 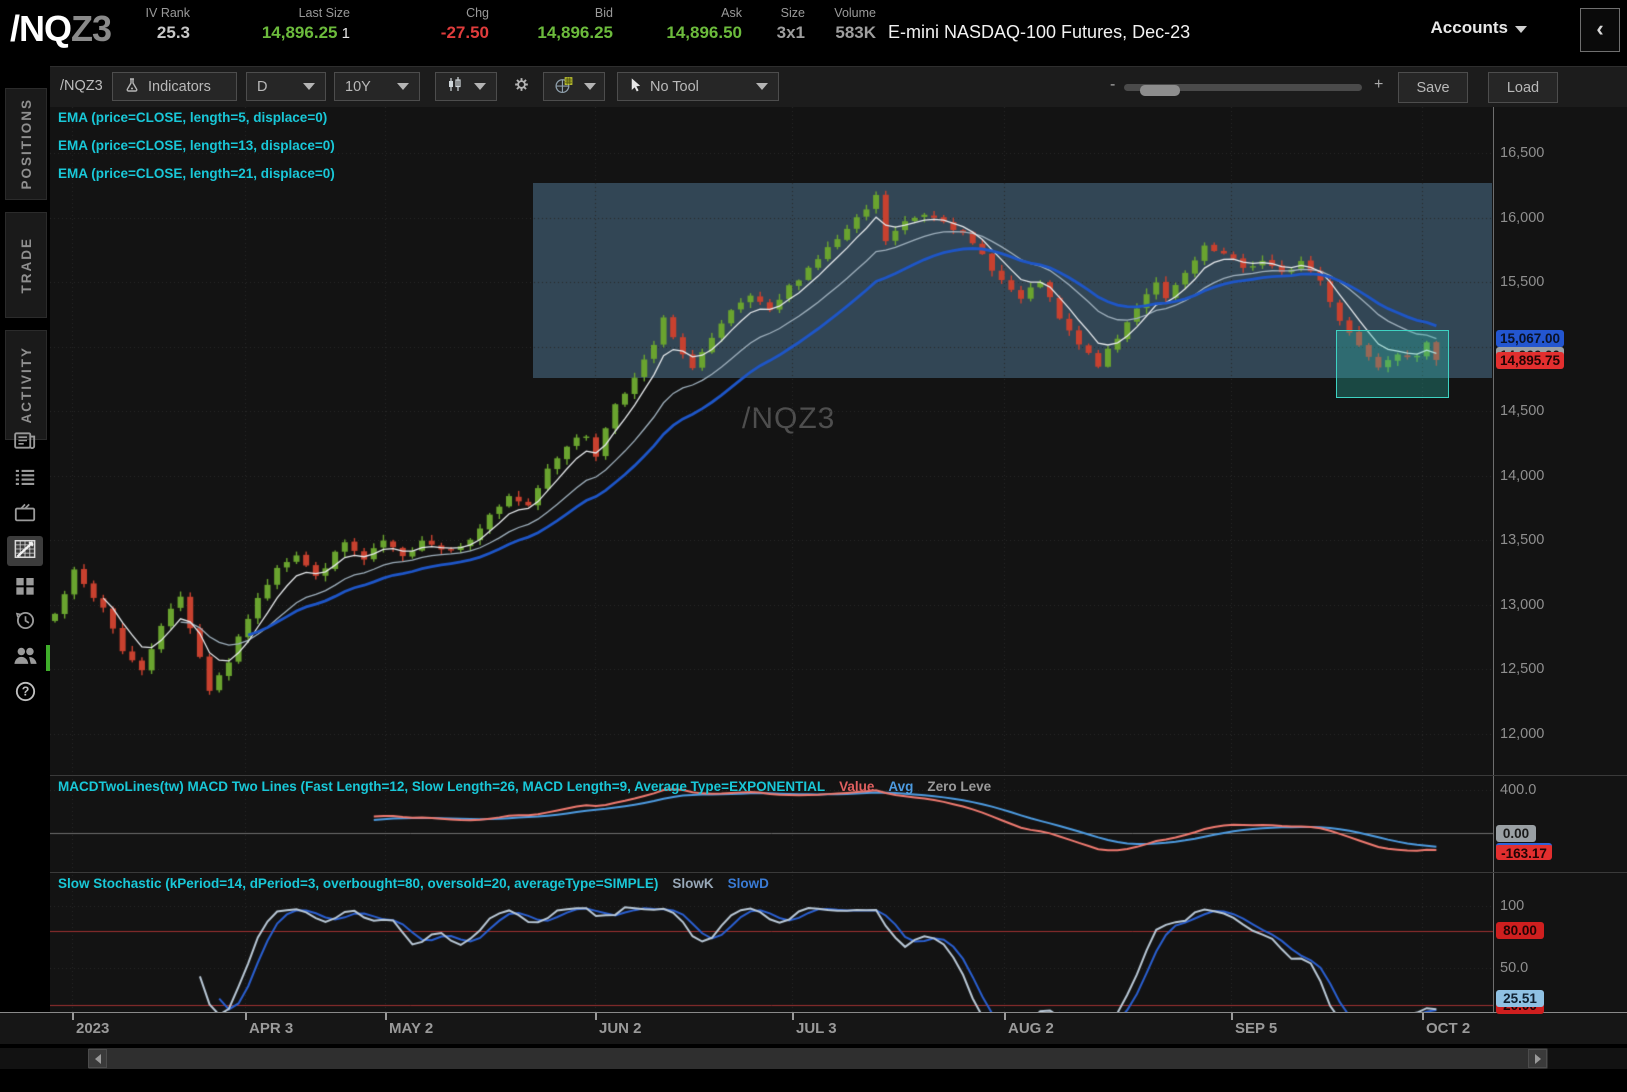 What do you see at coordinates (698, 86) in the screenshot?
I see `drawing-tool-dropdown: No Tool` at bounding box center [698, 86].